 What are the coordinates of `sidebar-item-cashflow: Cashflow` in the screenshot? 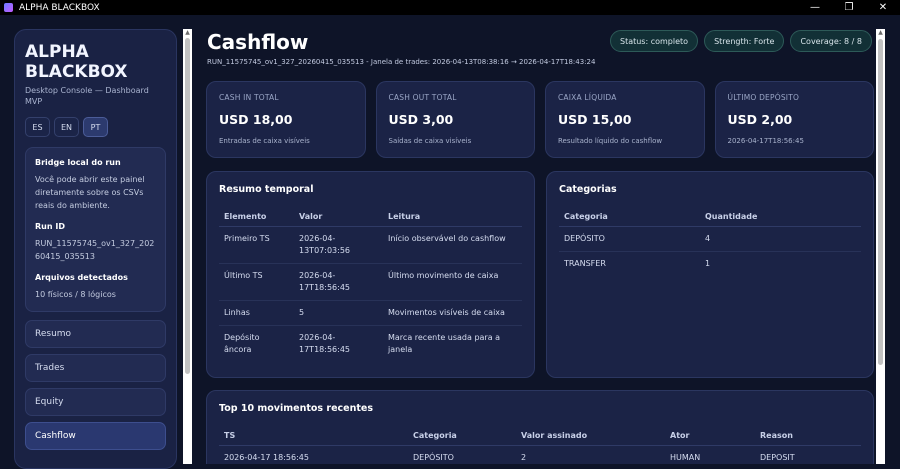 It's located at (95, 436).